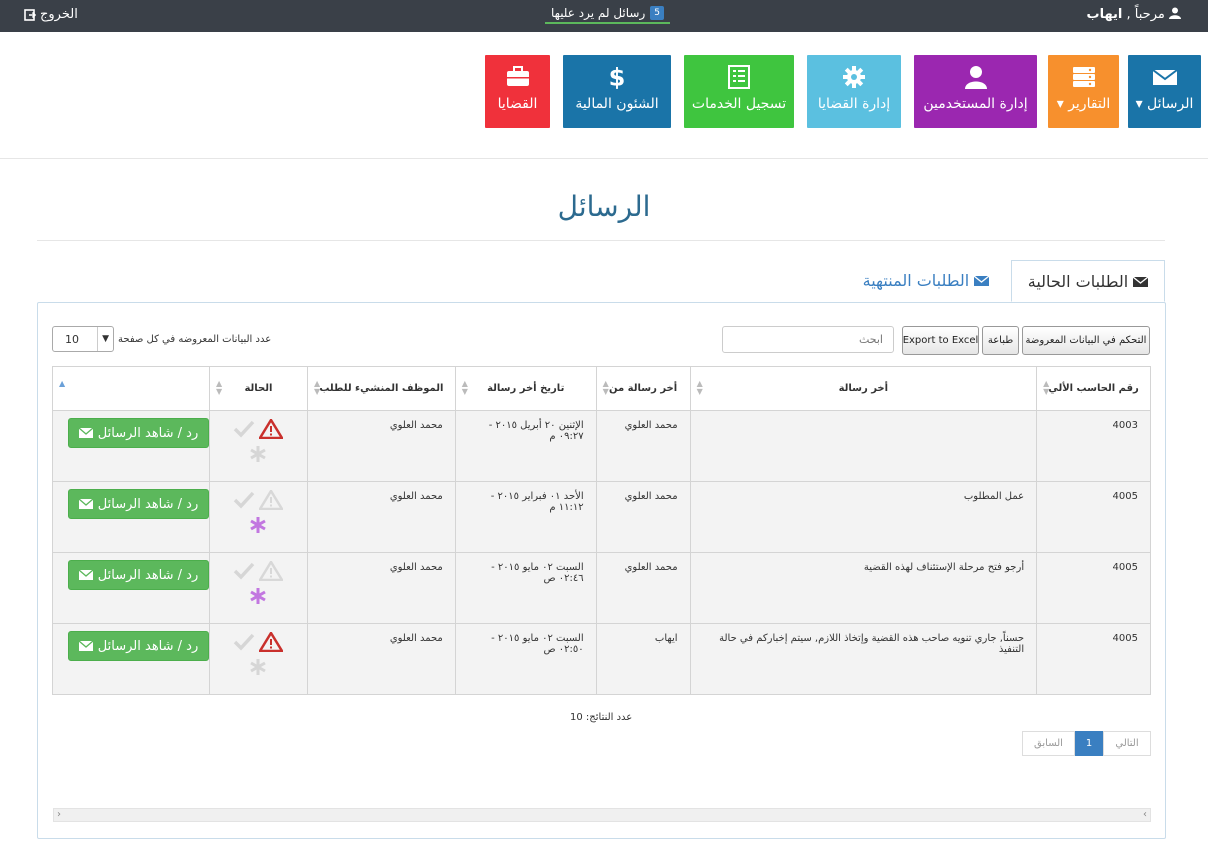 This screenshot has width=1208, height=850. Describe the element at coordinates (1000, 340) in the screenshot. I see `print-button: طباعة` at that location.